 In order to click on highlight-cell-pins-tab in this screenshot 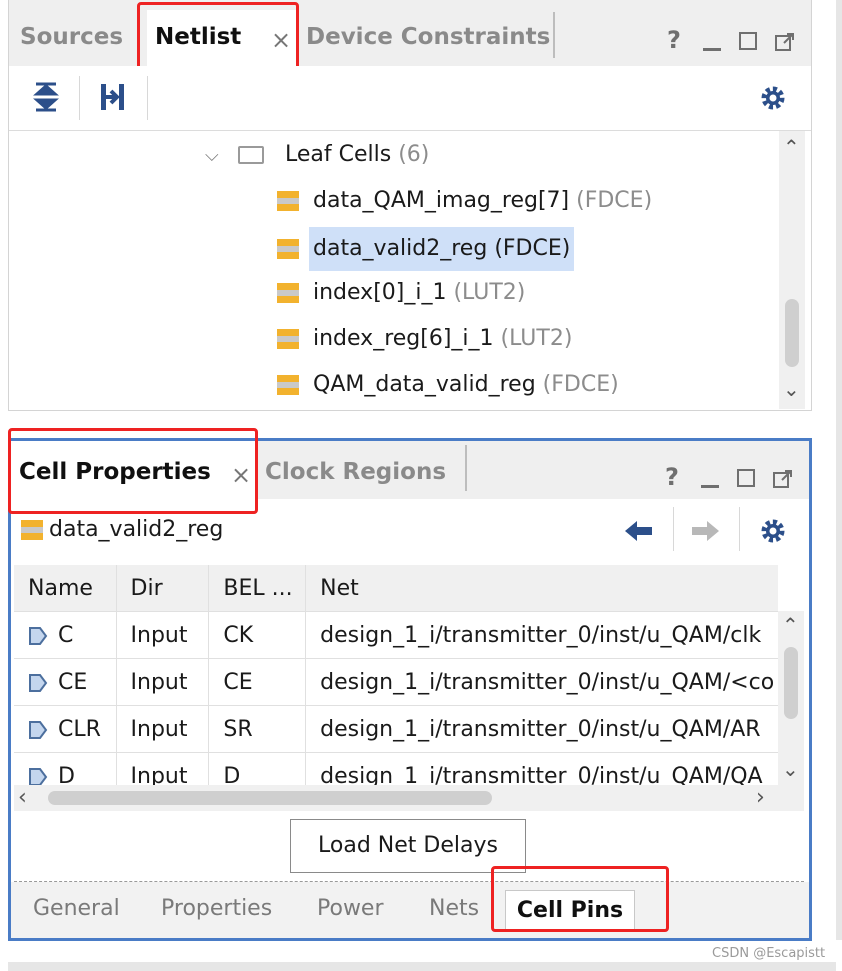, I will do `click(580, 899)`.